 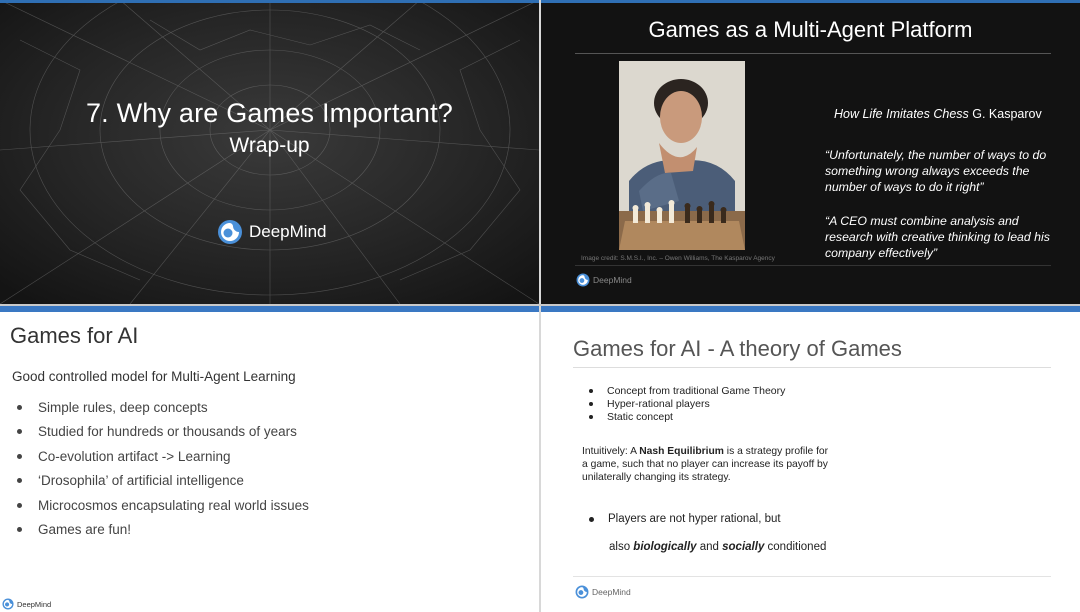 I want to click on book-title: How Life Imitates Chess, so click(x=901, y=114).